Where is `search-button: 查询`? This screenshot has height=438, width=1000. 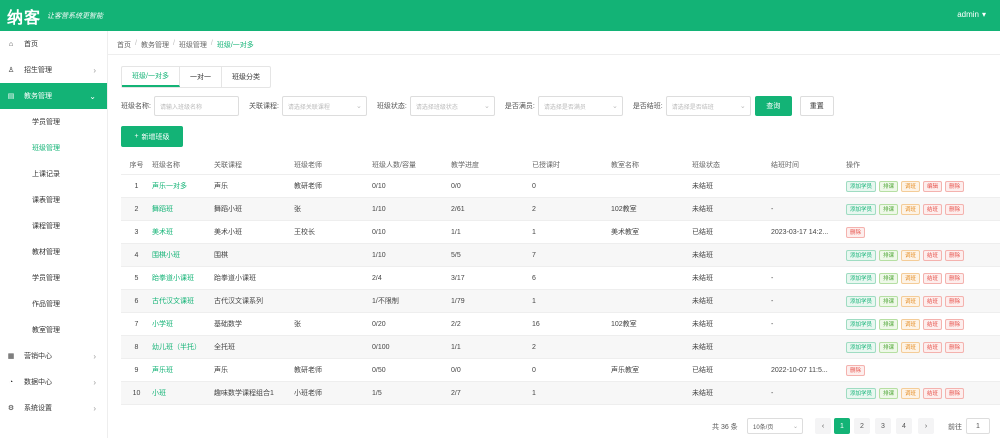 search-button: 查询 is located at coordinates (773, 106).